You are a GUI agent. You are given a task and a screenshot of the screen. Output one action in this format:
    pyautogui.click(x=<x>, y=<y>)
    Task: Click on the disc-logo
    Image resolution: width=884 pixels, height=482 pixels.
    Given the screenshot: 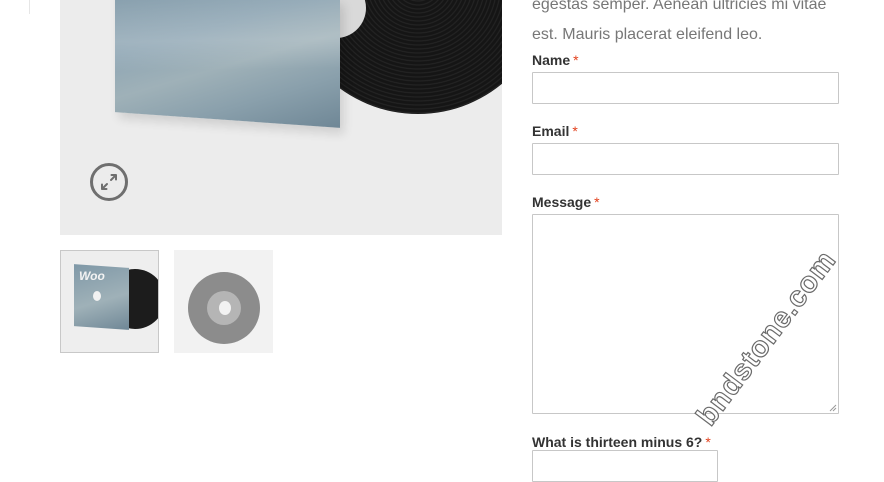 What is the action you would take?
    pyautogui.click(x=225, y=308)
    